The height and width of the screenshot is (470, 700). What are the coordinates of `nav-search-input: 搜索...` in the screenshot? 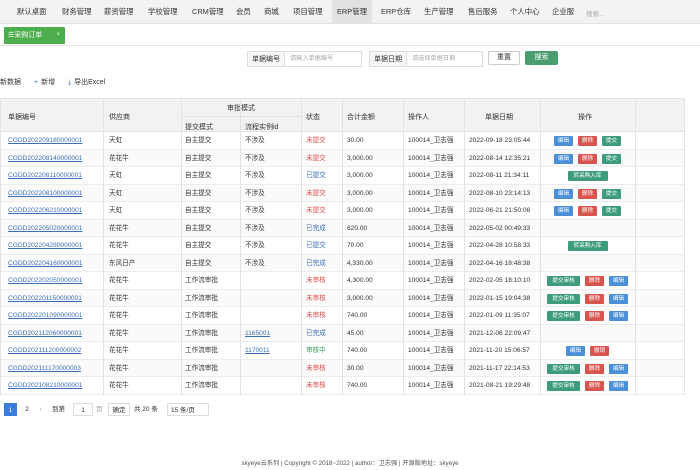 It's located at (595, 13).